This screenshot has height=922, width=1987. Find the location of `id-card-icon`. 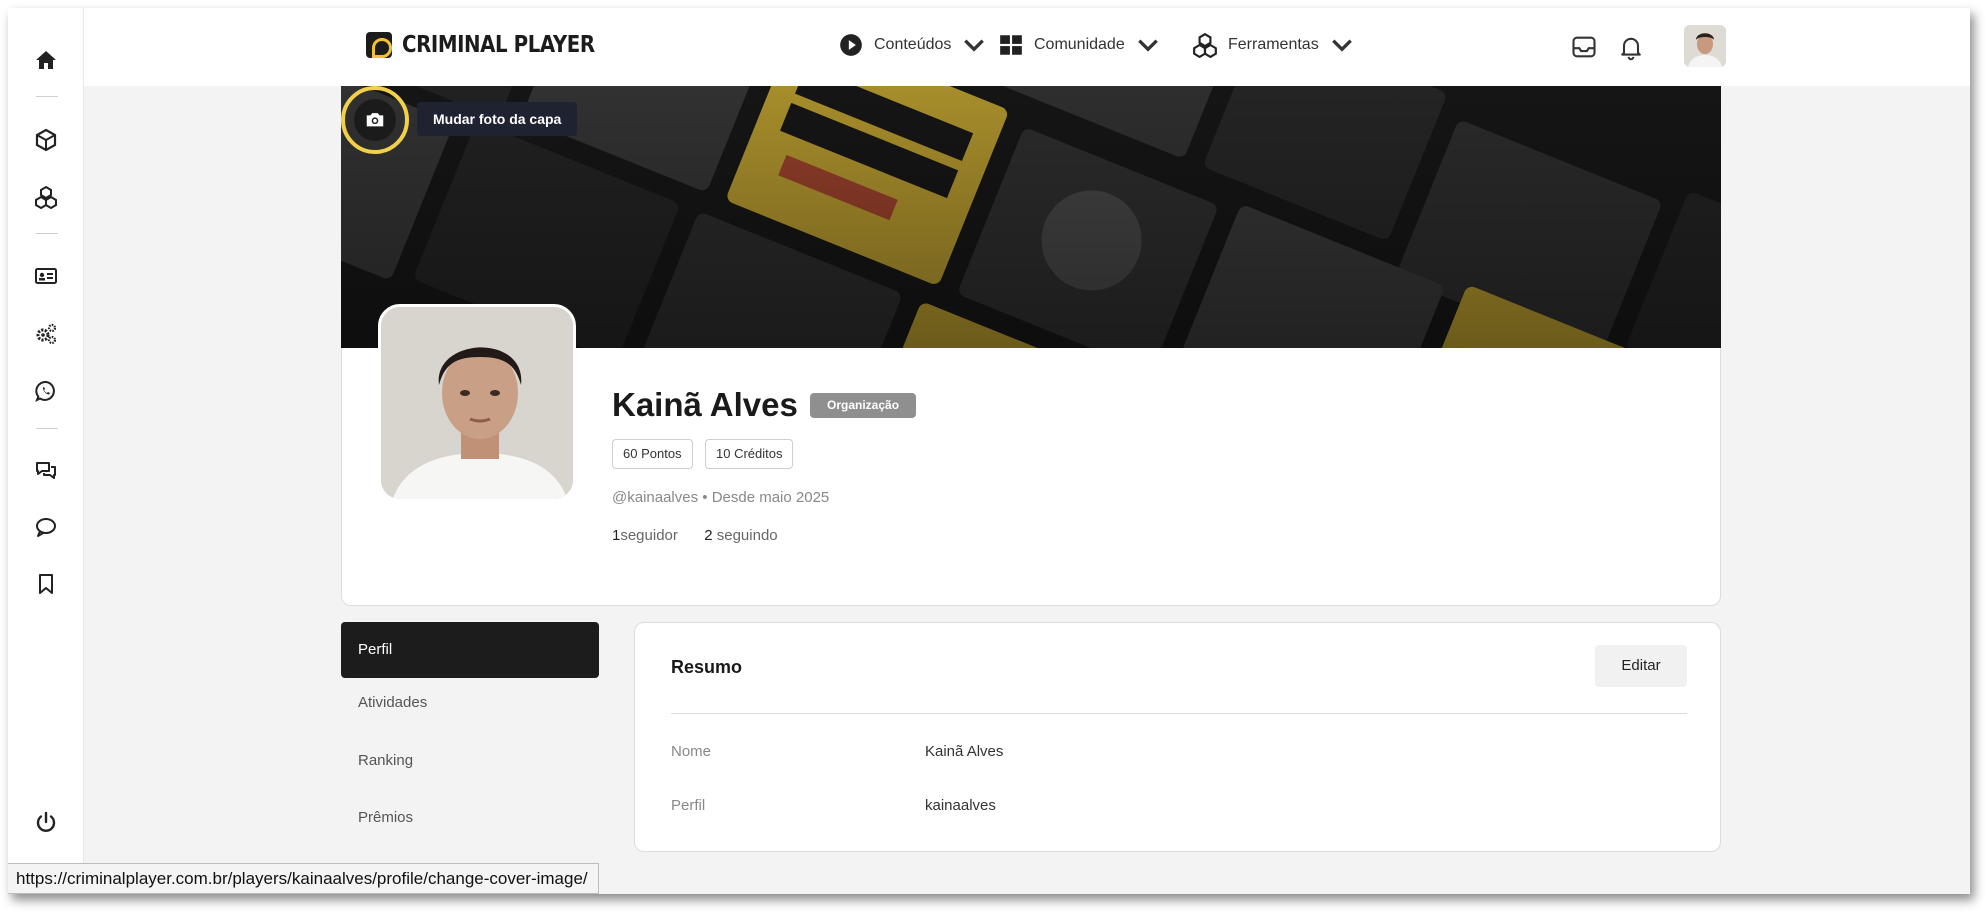

id-card-icon is located at coordinates (46, 276).